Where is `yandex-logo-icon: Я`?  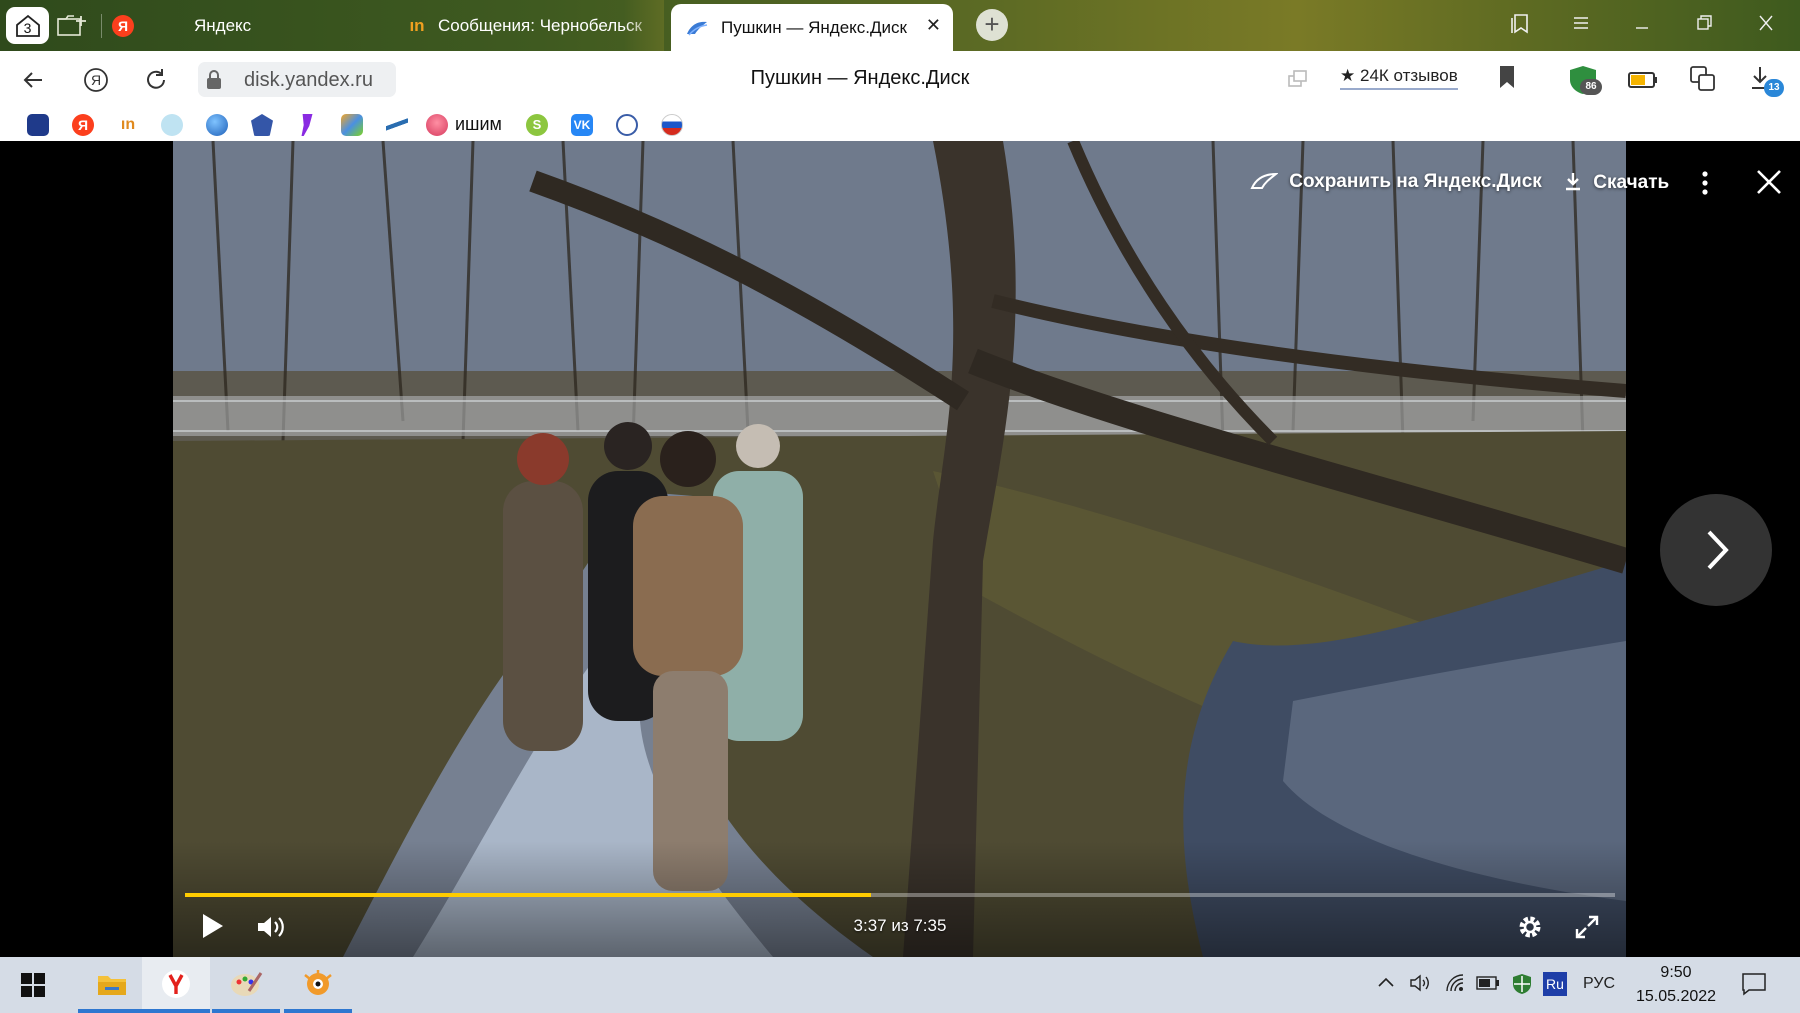
yandex-logo-icon: Я is located at coordinates (123, 25).